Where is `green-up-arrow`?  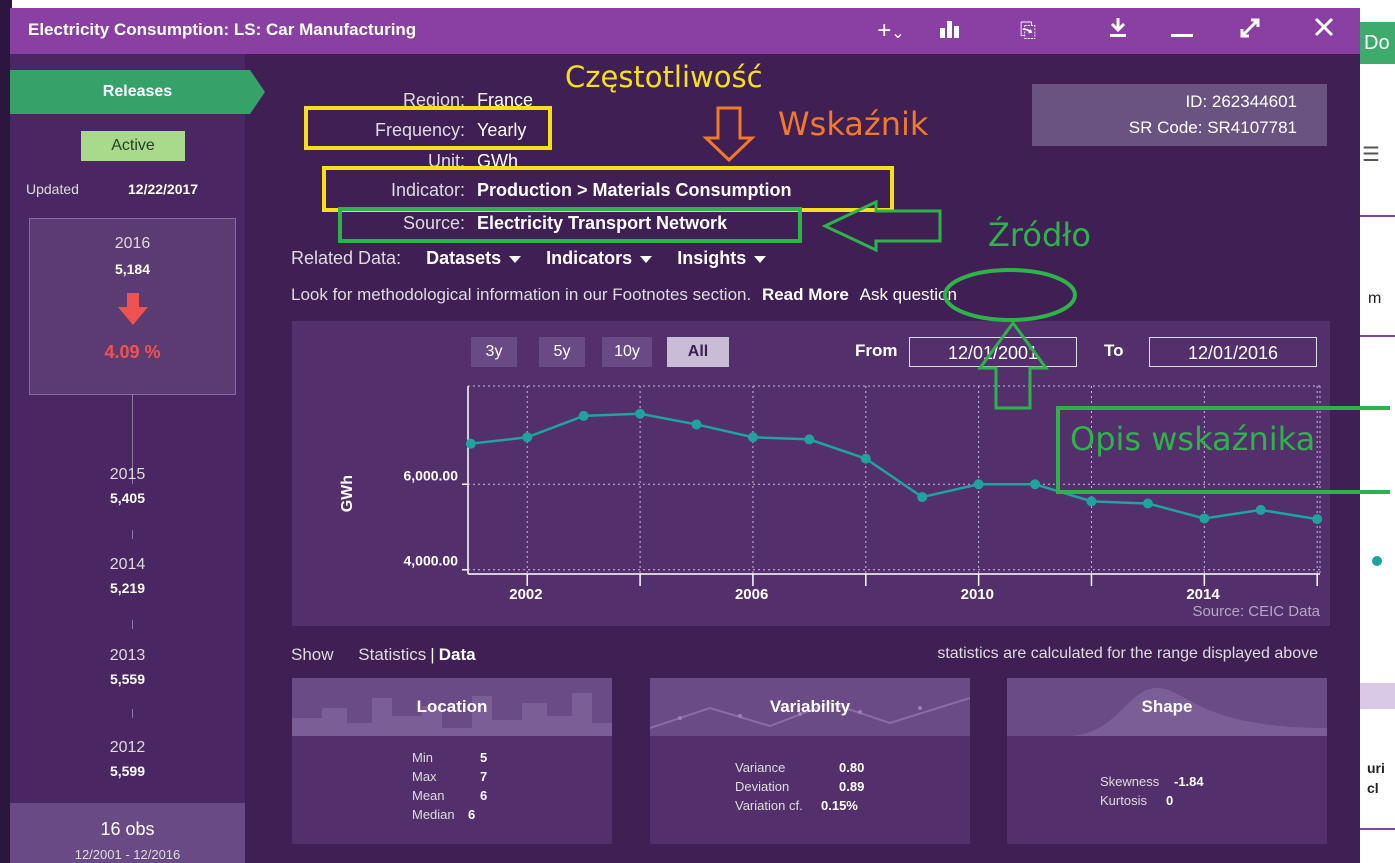 green-up-arrow is located at coordinates (1013, 365).